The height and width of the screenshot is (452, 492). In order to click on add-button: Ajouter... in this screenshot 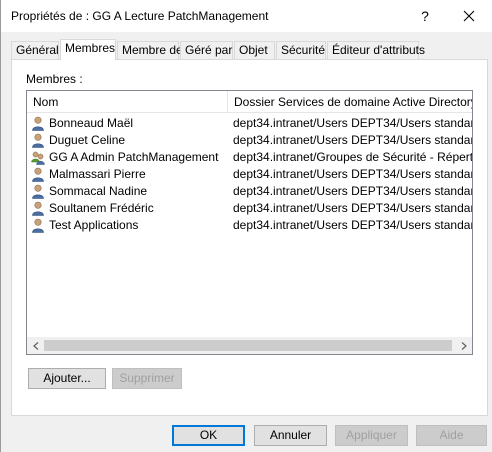, I will do `click(67, 378)`.